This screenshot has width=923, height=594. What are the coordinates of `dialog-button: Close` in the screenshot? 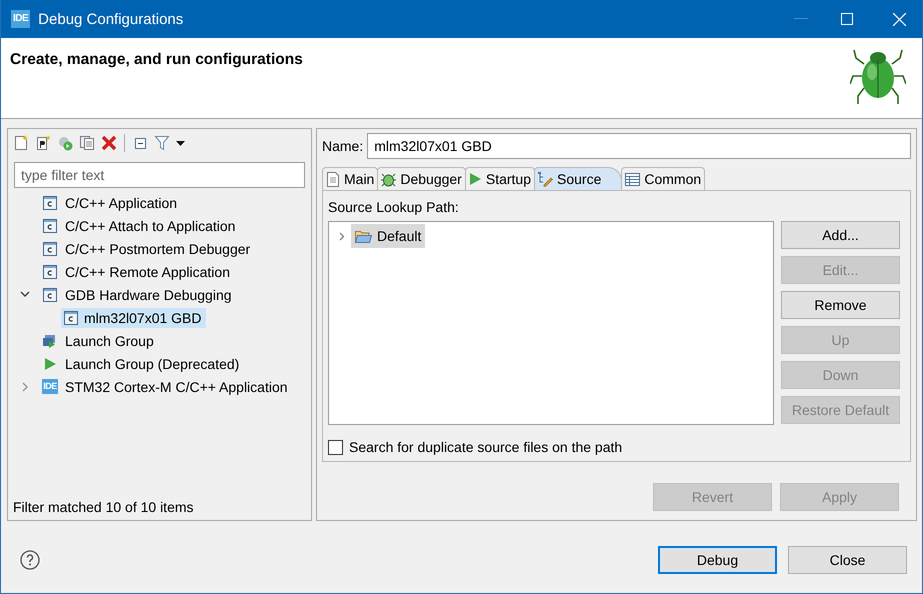 It's located at (847, 560).